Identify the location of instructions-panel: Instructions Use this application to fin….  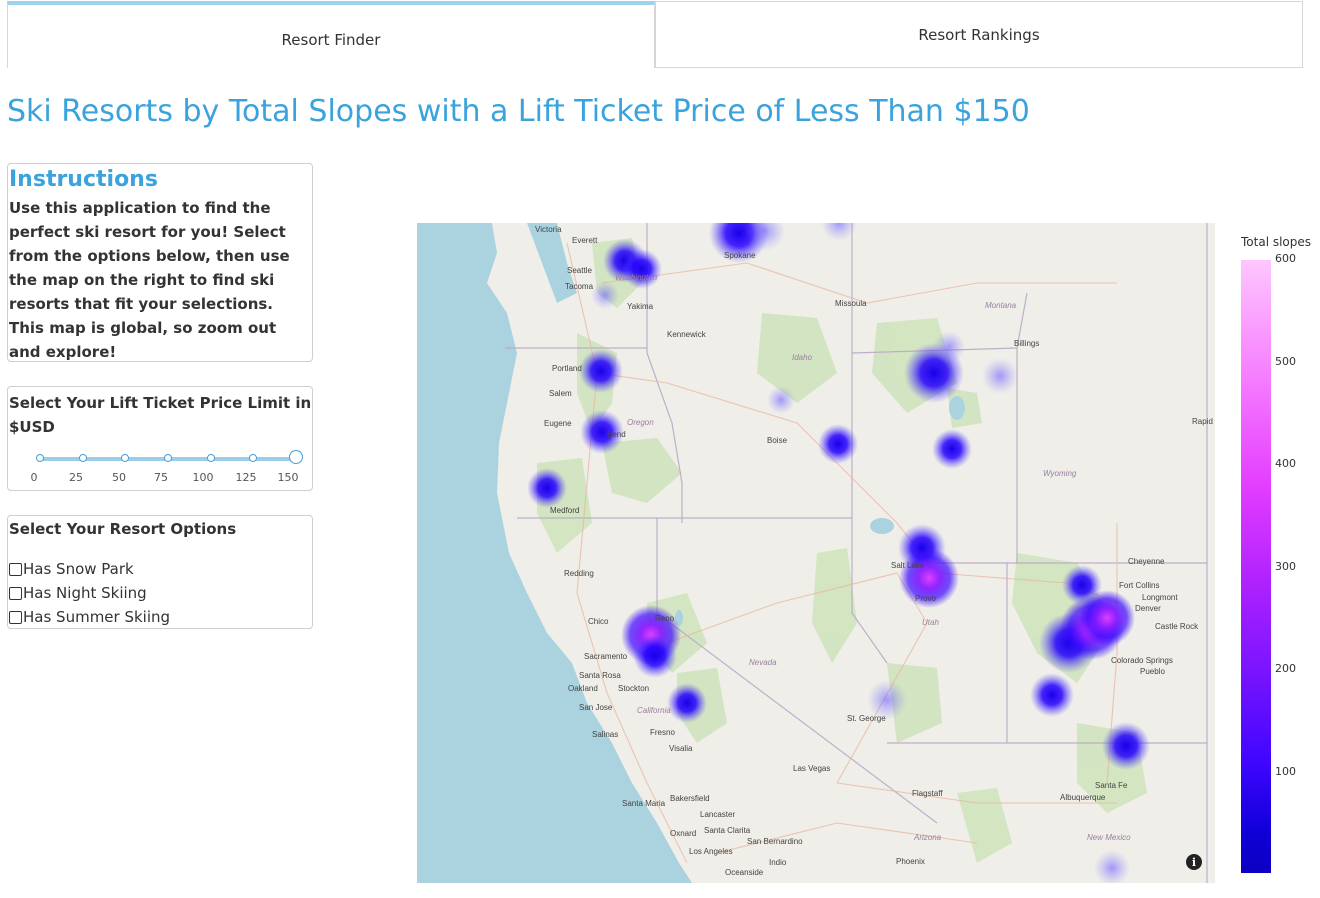
(160, 262).